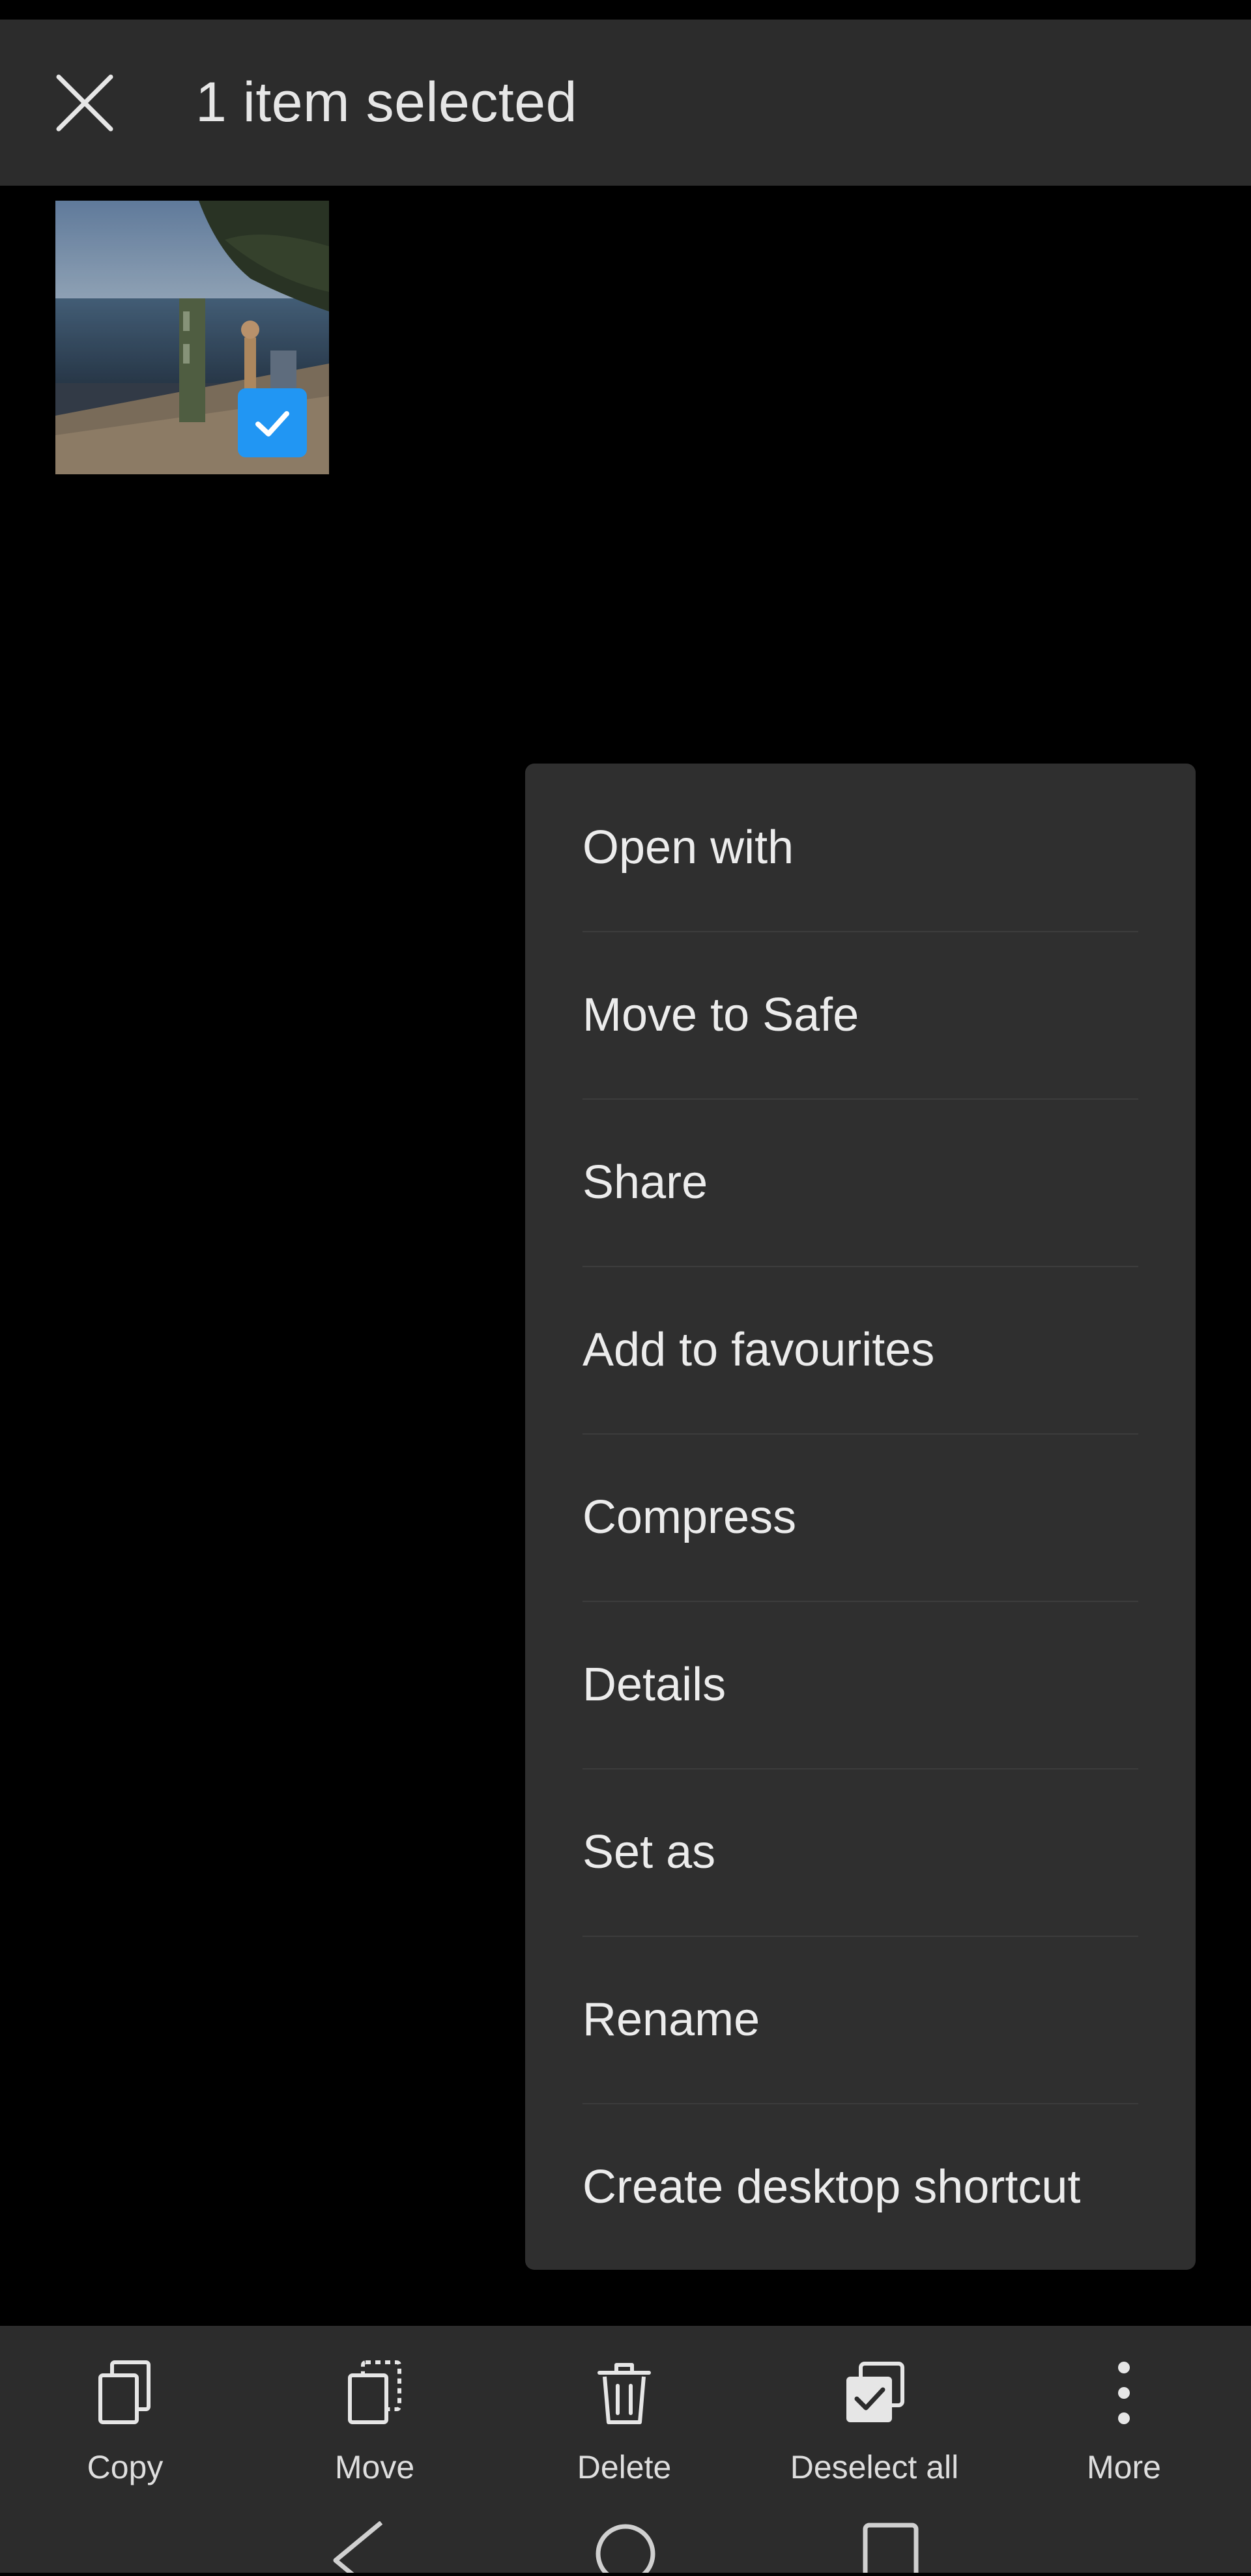 This screenshot has height=2576, width=1251. Describe the element at coordinates (386, 103) in the screenshot. I see `selection-count-title: 1 item selected` at that location.